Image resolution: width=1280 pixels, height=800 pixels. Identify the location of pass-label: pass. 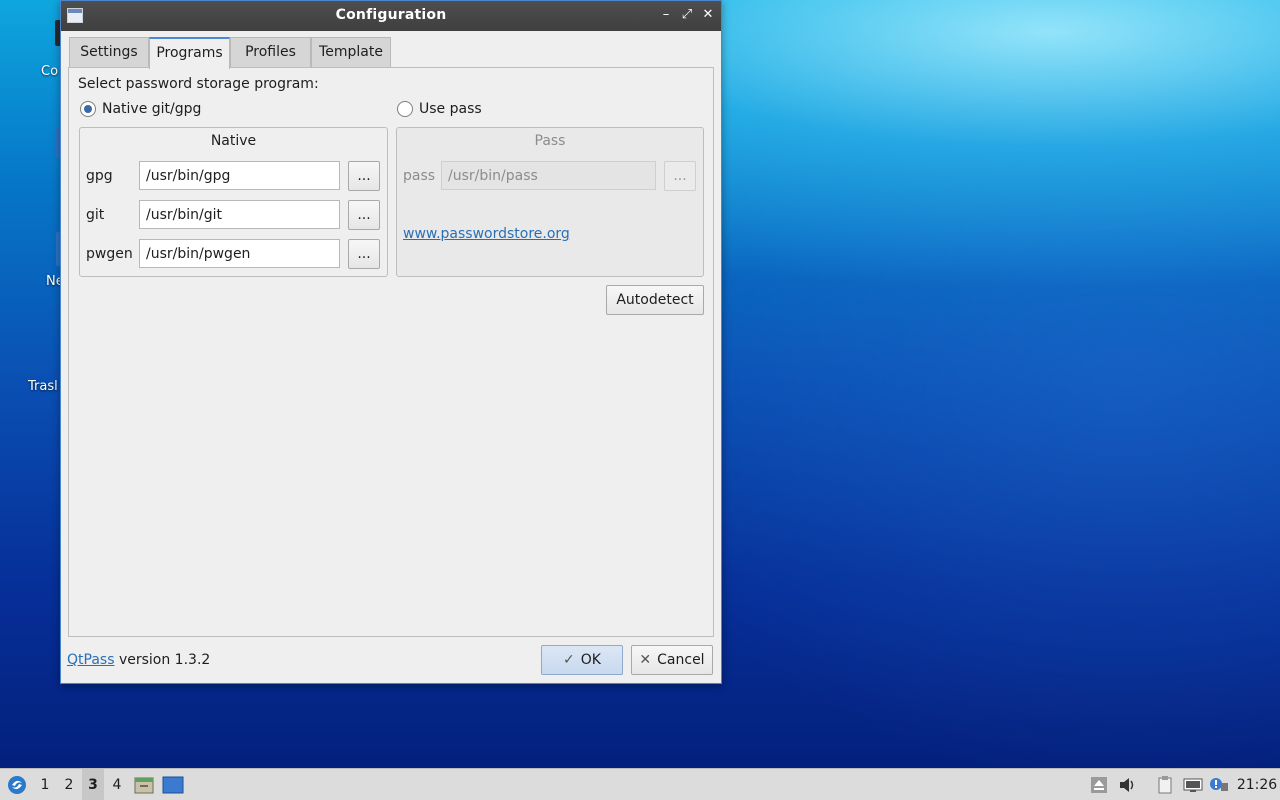
(419, 176).